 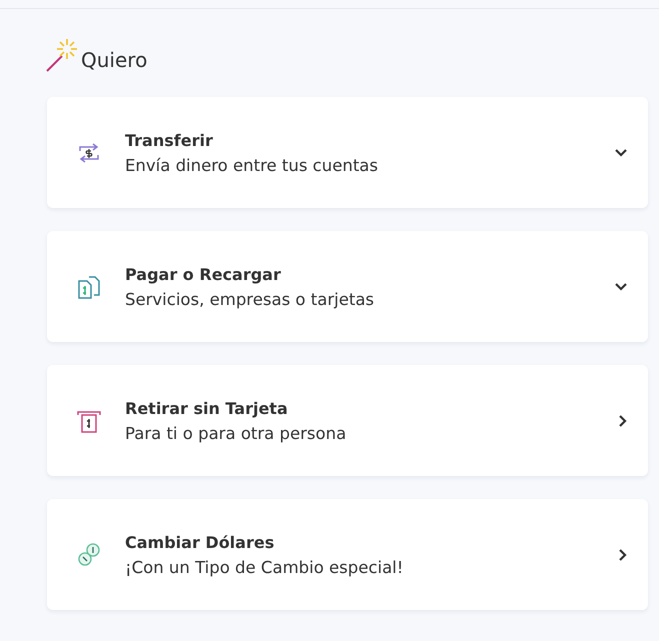 What do you see at coordinates (200, 542) in the screenshot?
I see `option-title: Cambiar Dólares` at bounding box center [200, 542].